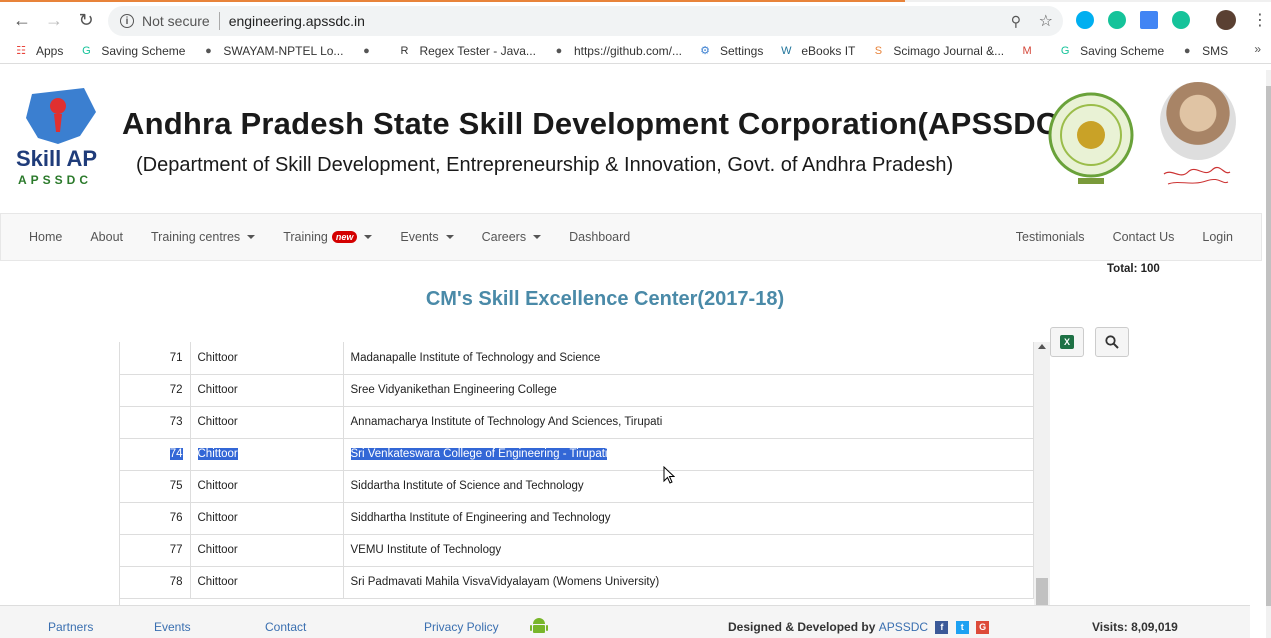 This screenshot has width=1271, height=638. I want to click on export-excel-button: X, so click(1067, 342).